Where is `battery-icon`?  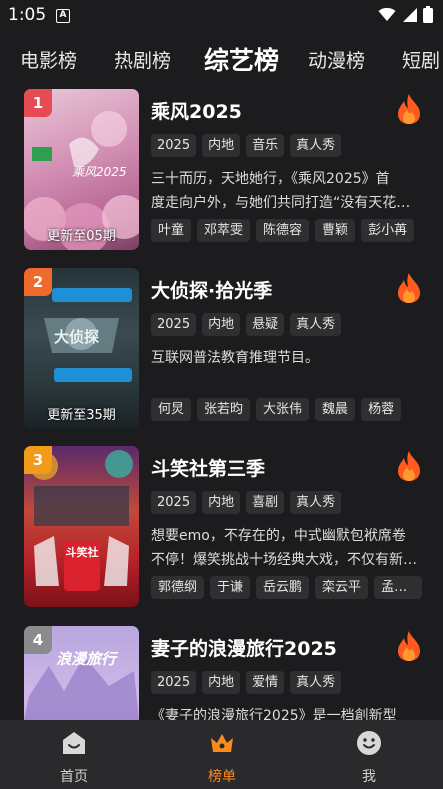 battery-icon is located at coordinates (428, 14).